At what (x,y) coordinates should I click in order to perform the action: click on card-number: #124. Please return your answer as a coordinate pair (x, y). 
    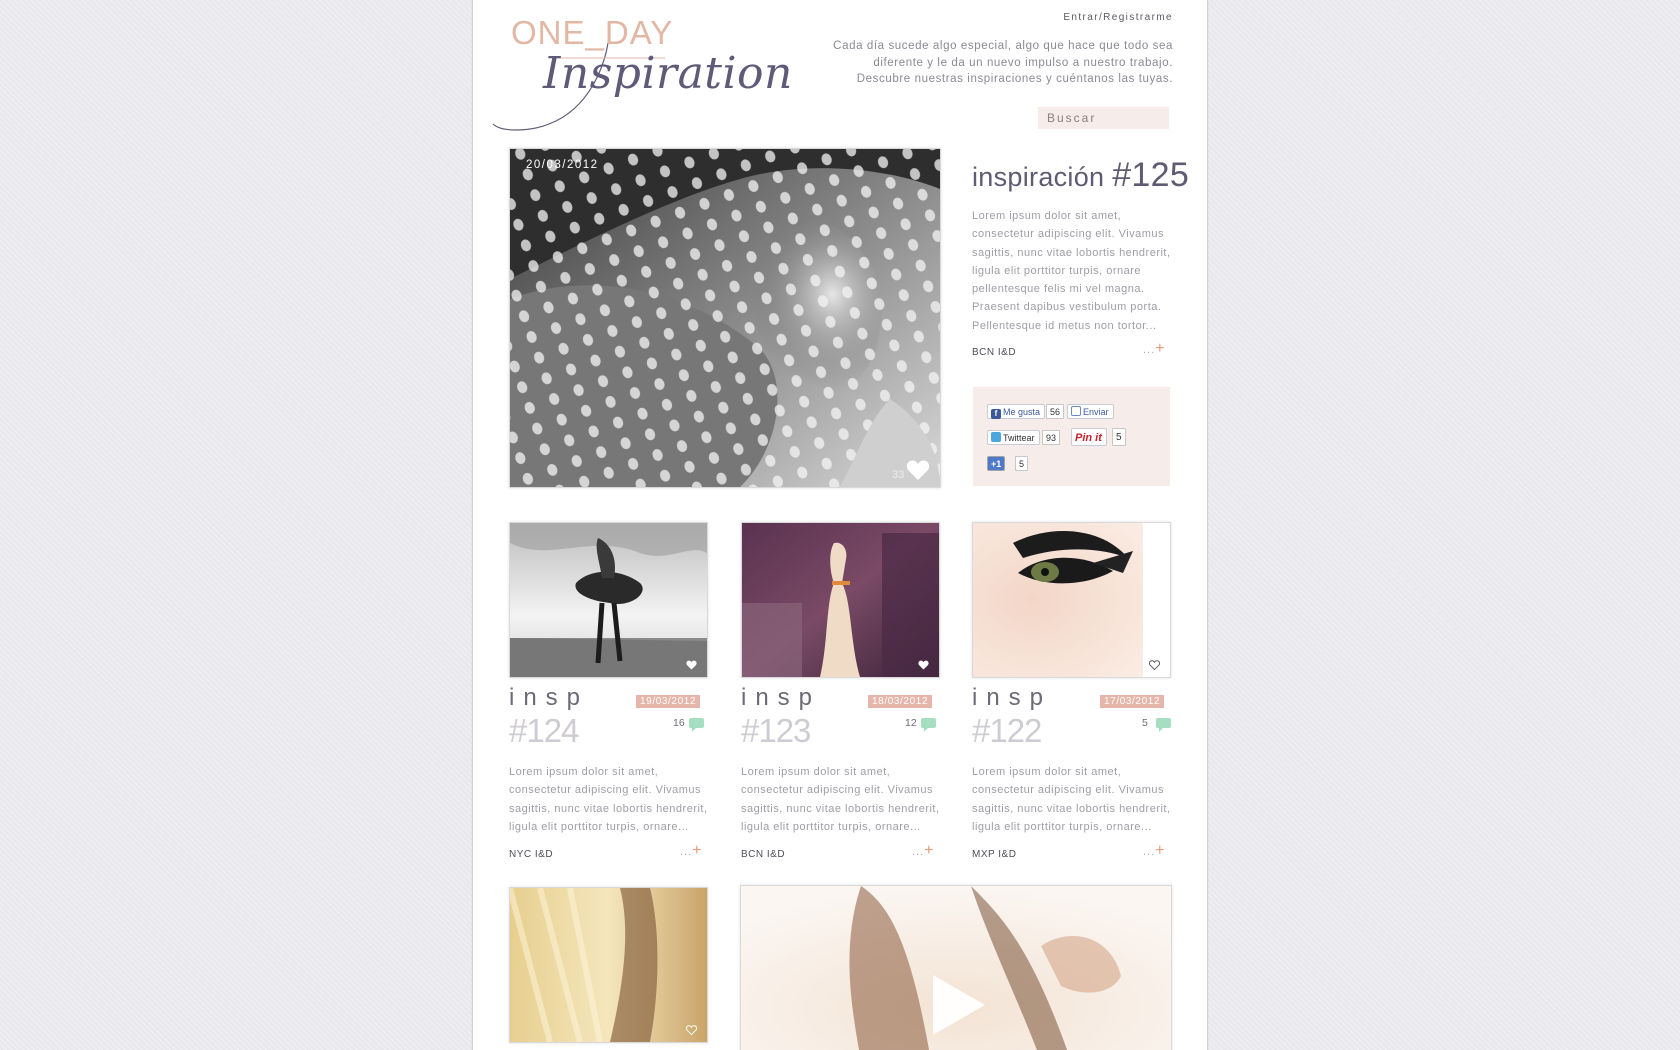
    Looking at the image, I should click on (544, 731).